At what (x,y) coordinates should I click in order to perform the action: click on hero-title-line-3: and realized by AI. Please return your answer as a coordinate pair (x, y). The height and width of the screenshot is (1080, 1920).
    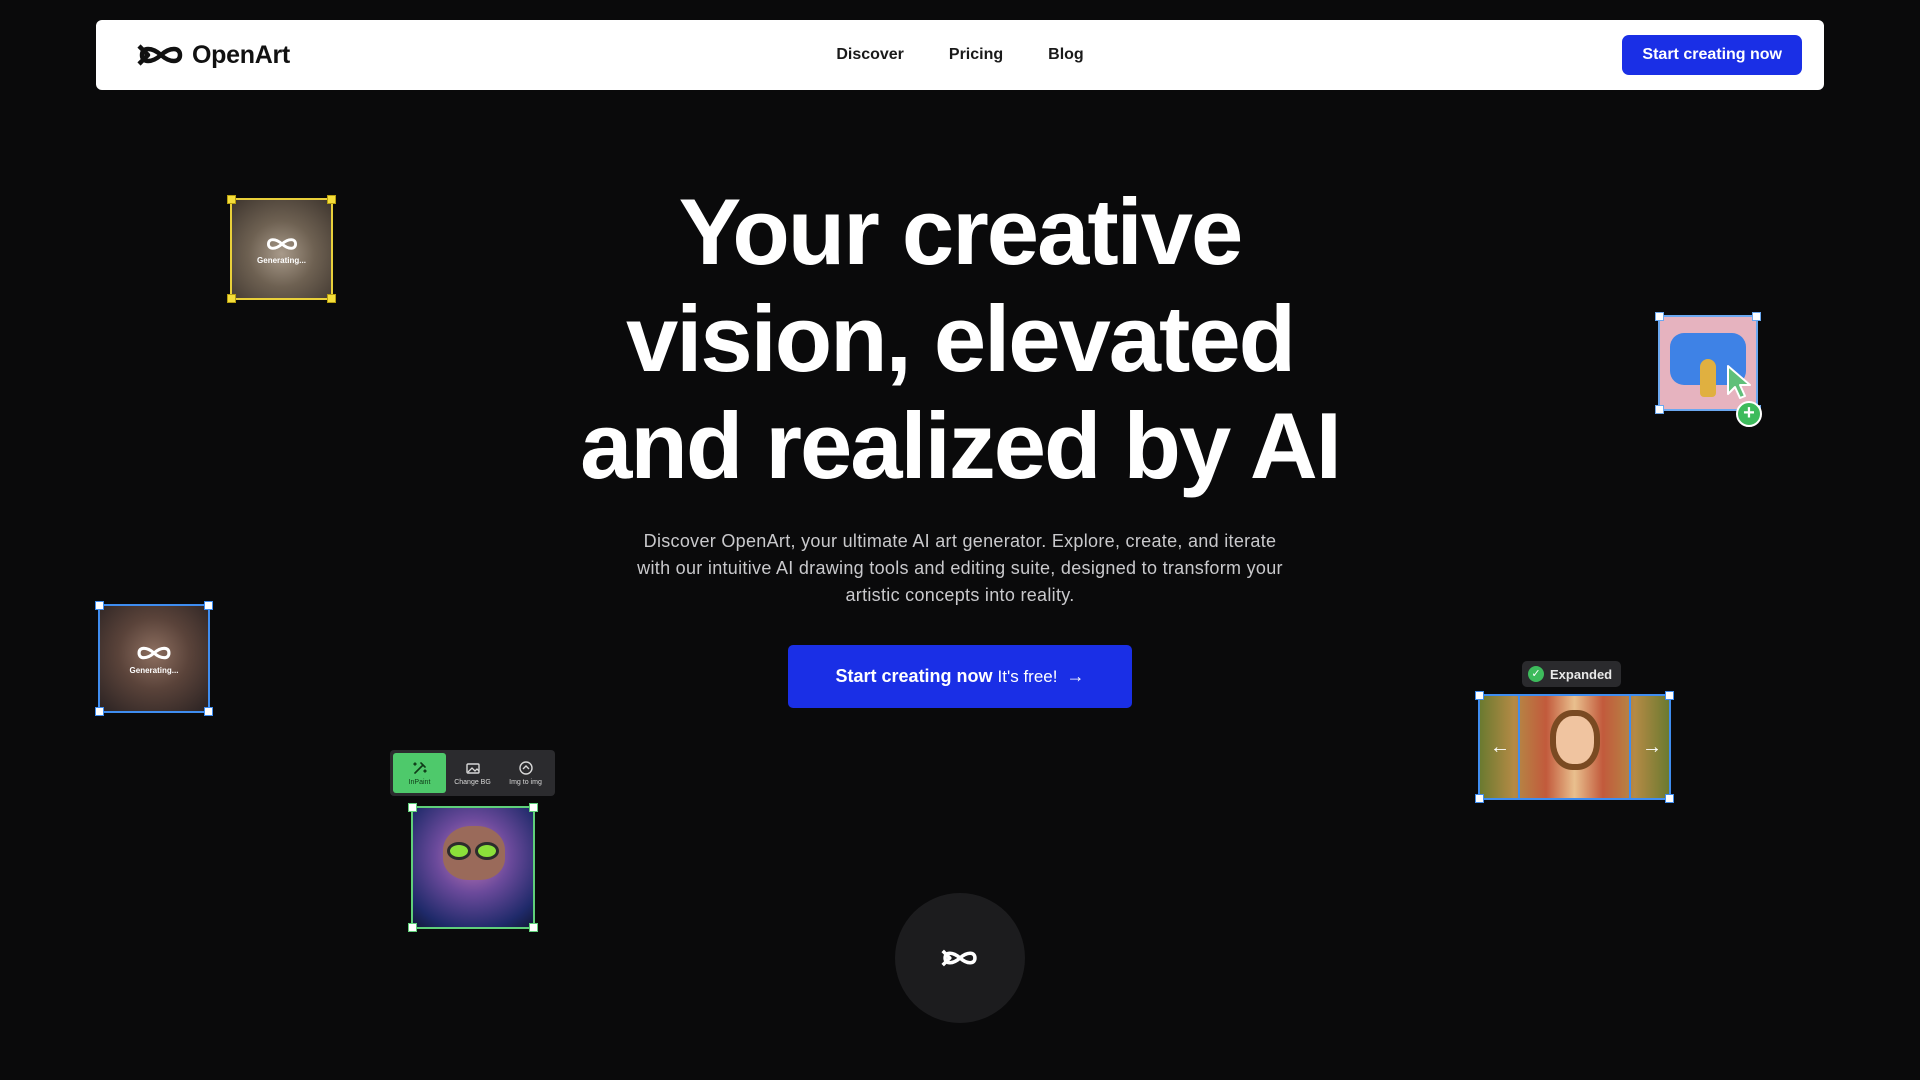
    Looking at the image, I should click on (961, 445).